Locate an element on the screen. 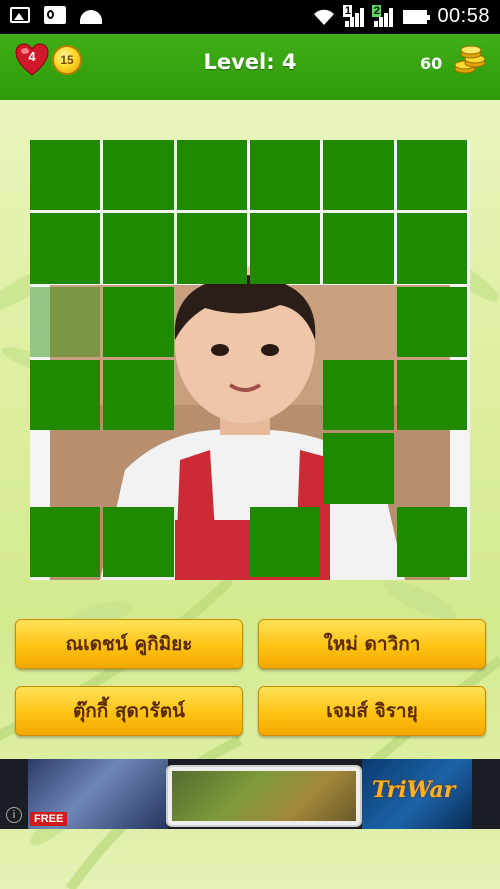 This screenshot has width=500, height=889. battery-icon is located at coordinates (417, 16).